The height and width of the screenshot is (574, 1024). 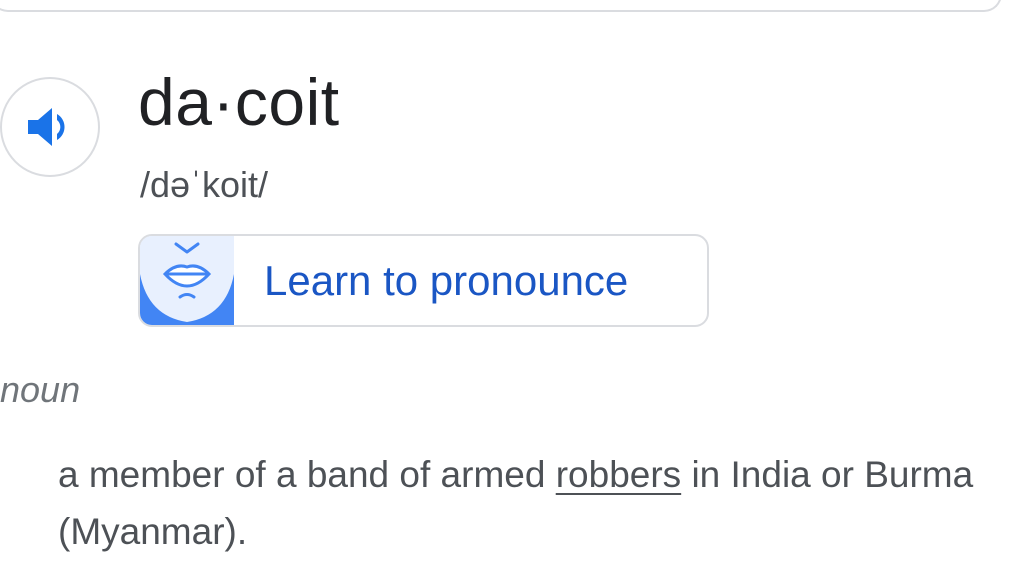 I want to click on play-pronunciation-button, so click(x=50, y=127).